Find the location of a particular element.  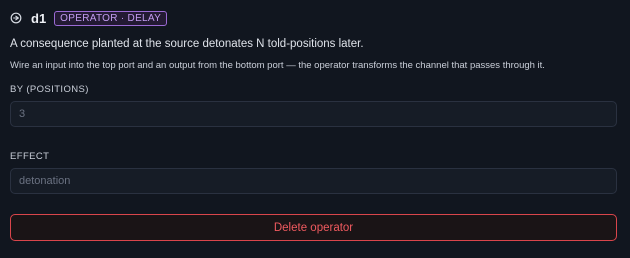

by-positions-value: 3 is located at coordinates (22, 114).